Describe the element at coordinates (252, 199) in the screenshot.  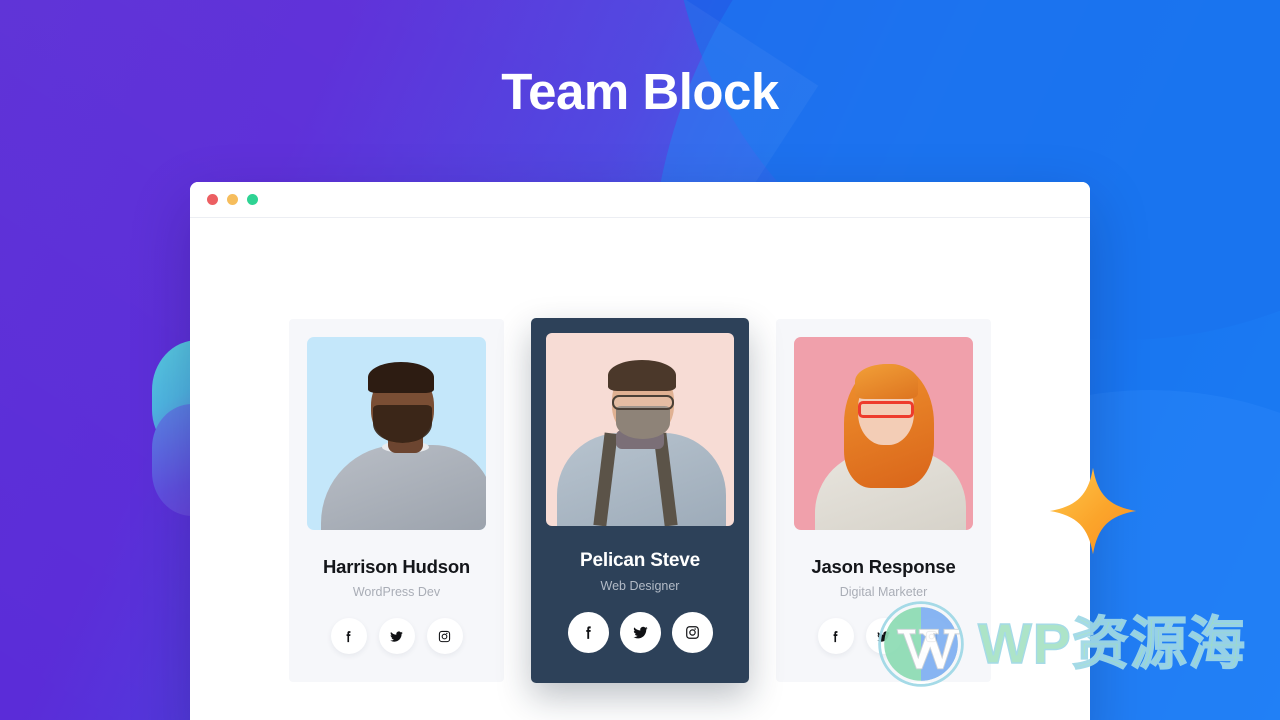
I see `maximize-dot` at that location.